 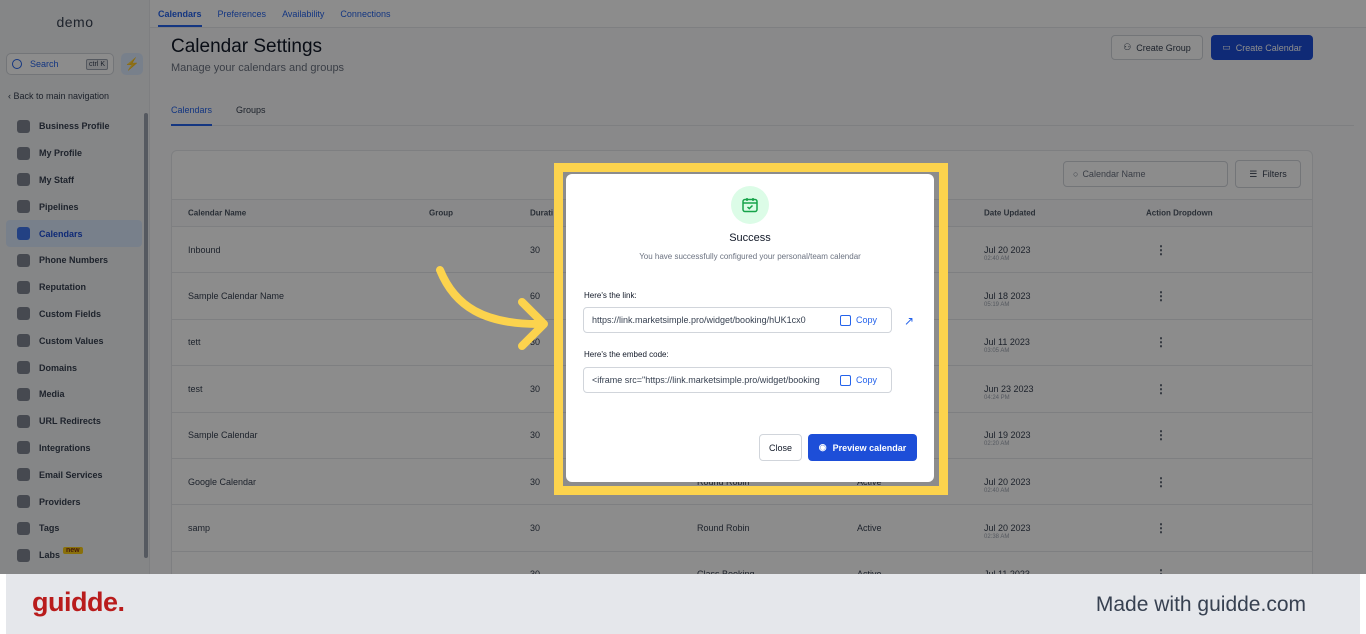 I want to click on callout-arrow-icon, so click(x=492, y=308).